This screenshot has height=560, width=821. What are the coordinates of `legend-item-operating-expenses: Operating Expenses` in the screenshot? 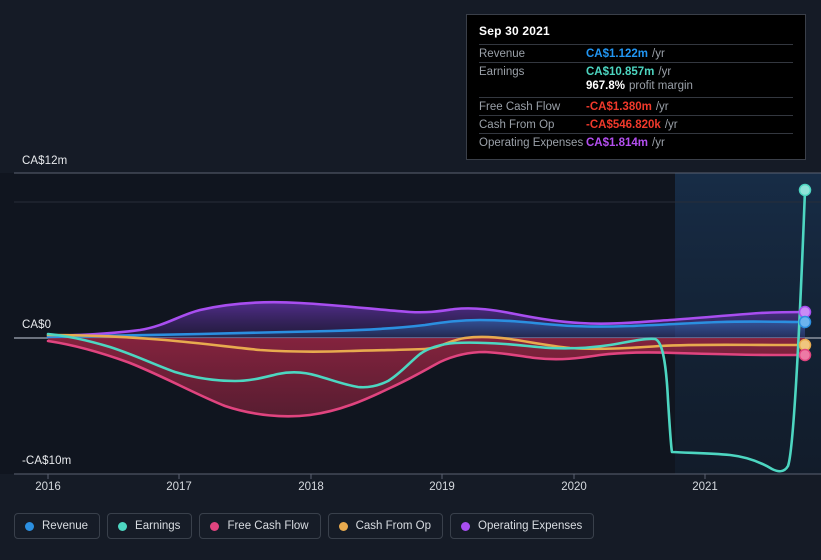 It's located at (522, 526).